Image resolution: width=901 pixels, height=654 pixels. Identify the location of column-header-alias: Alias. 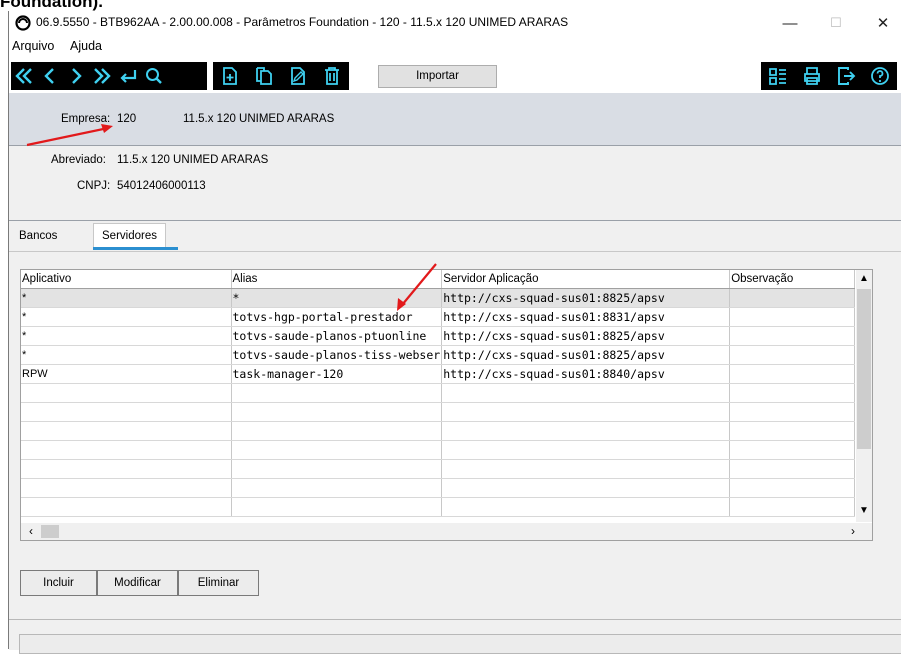
(337, 279).